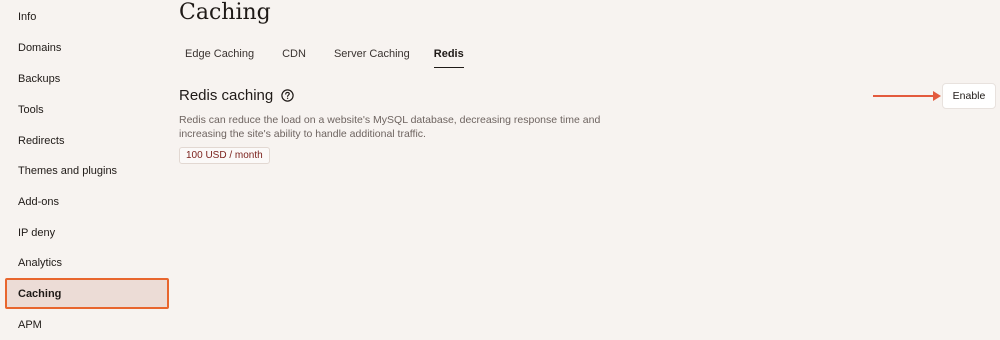 This screenshot has height=340, width=1000. Describe the element at coordinates (224, 155) in the screenshot. I see `price-badge: 100 USD / month` at that location.